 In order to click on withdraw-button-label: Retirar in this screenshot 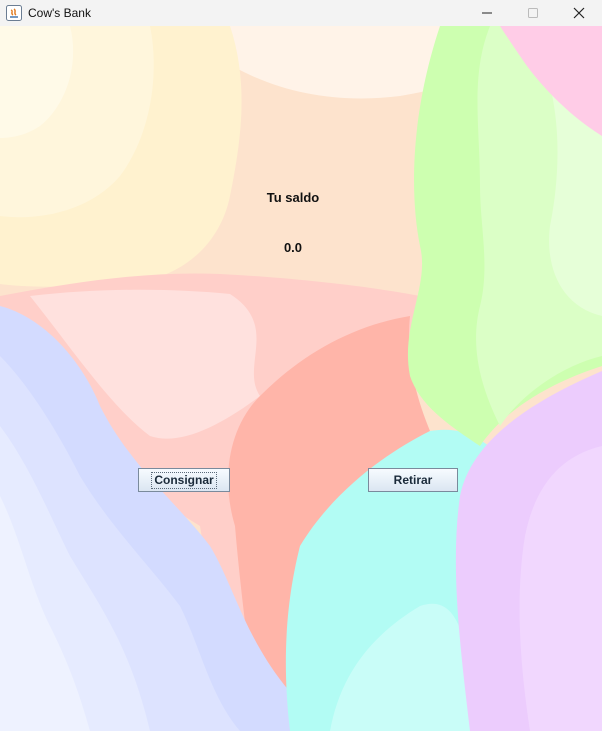, I will do `click(413, 480)`.